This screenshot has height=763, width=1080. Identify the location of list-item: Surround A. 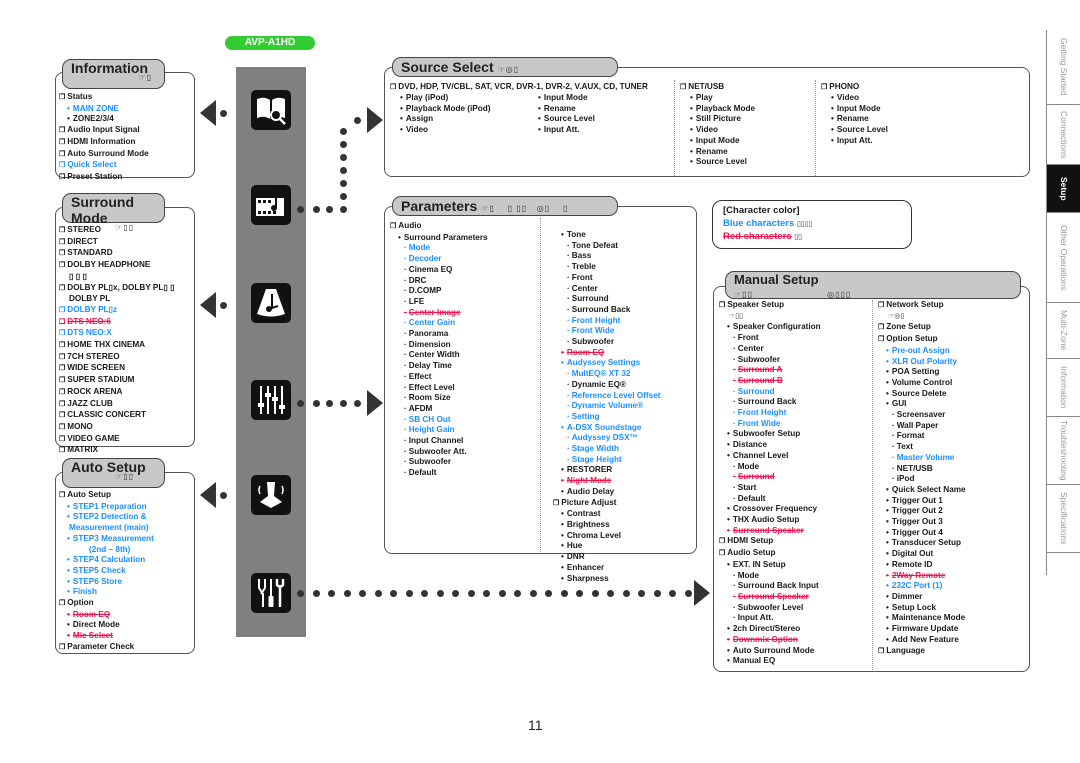
(770, 370).